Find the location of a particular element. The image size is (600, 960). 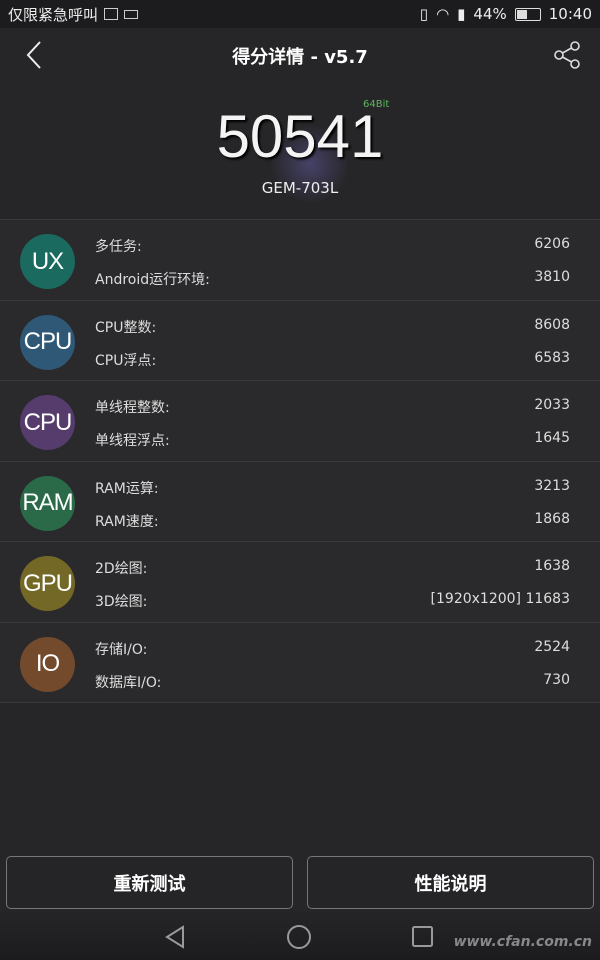

category-row-cpu: CPU 单线程整数: 2033 单线程浮点: 1645 is located at coordinates (300, 421).